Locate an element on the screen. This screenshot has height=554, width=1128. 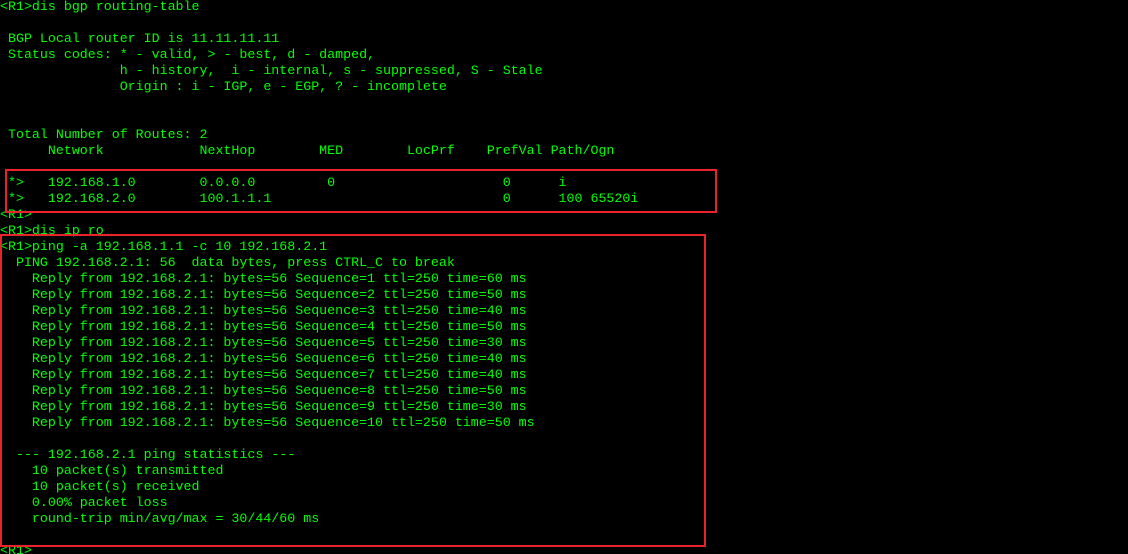
terminal-line: Total Number of Routes: 2 is located at coordinates (104, 134).